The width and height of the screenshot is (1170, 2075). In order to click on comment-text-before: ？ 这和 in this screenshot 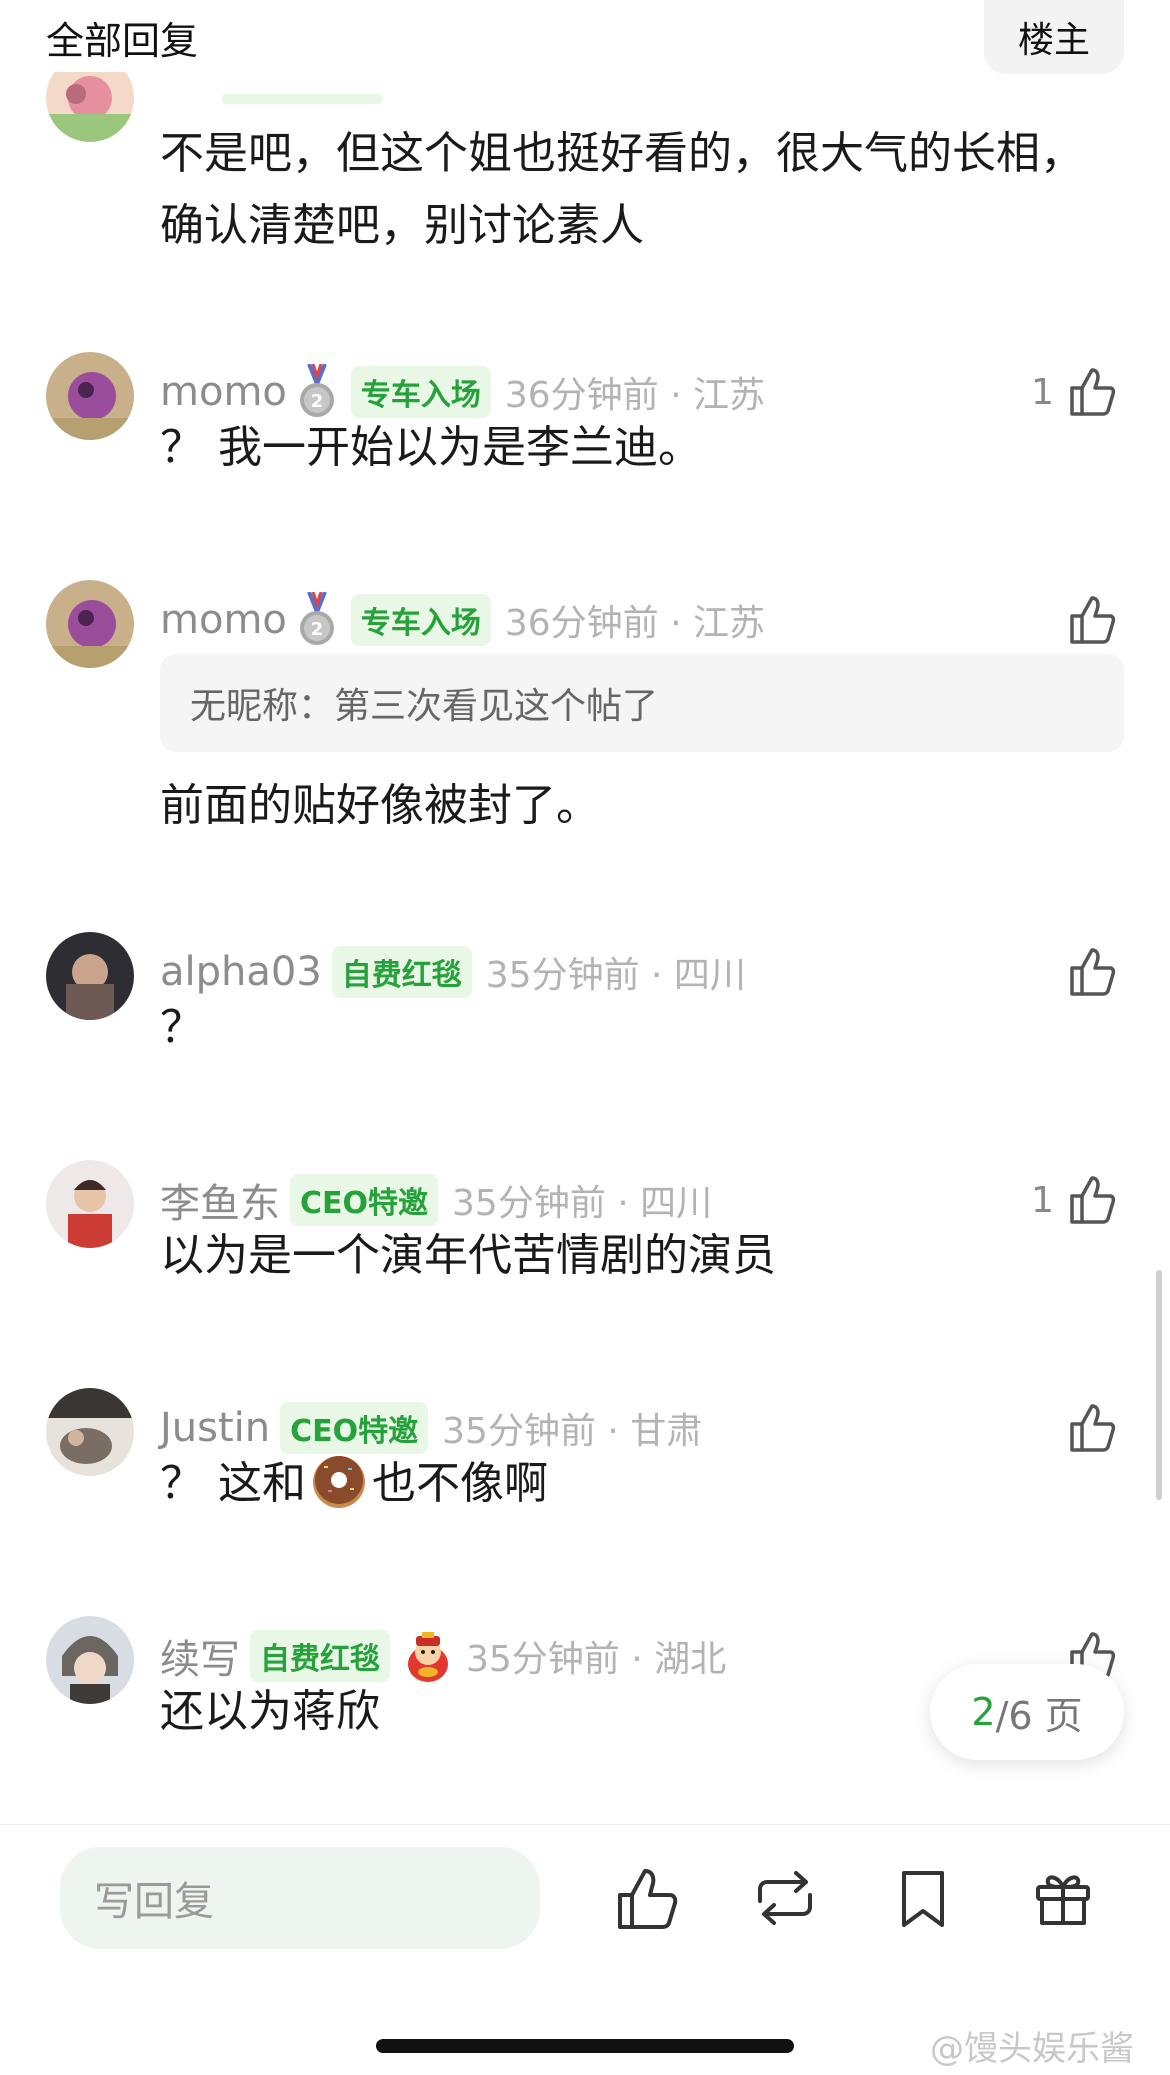, I will do `click(233, 1483)`.